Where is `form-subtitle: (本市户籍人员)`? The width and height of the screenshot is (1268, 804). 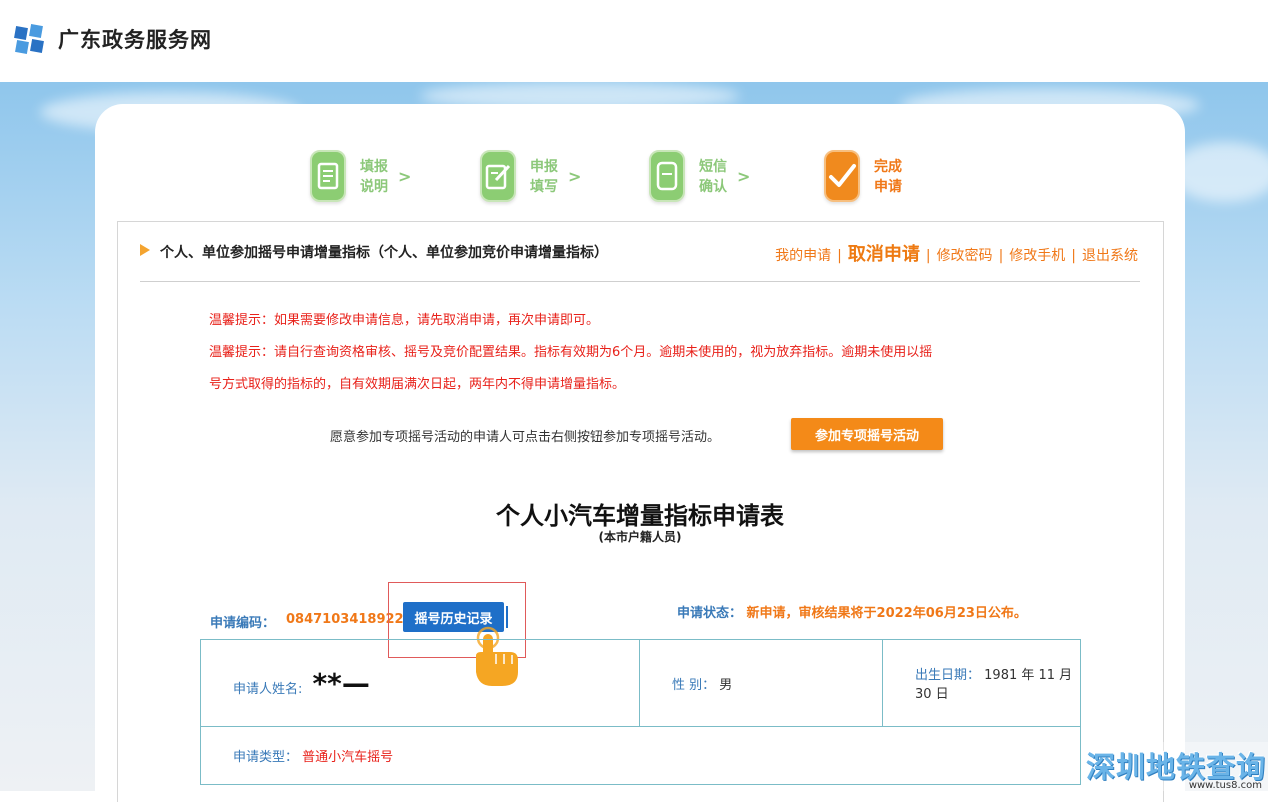
form-subtitle: (本市户籍人员) is located at coordinates (640, 537).